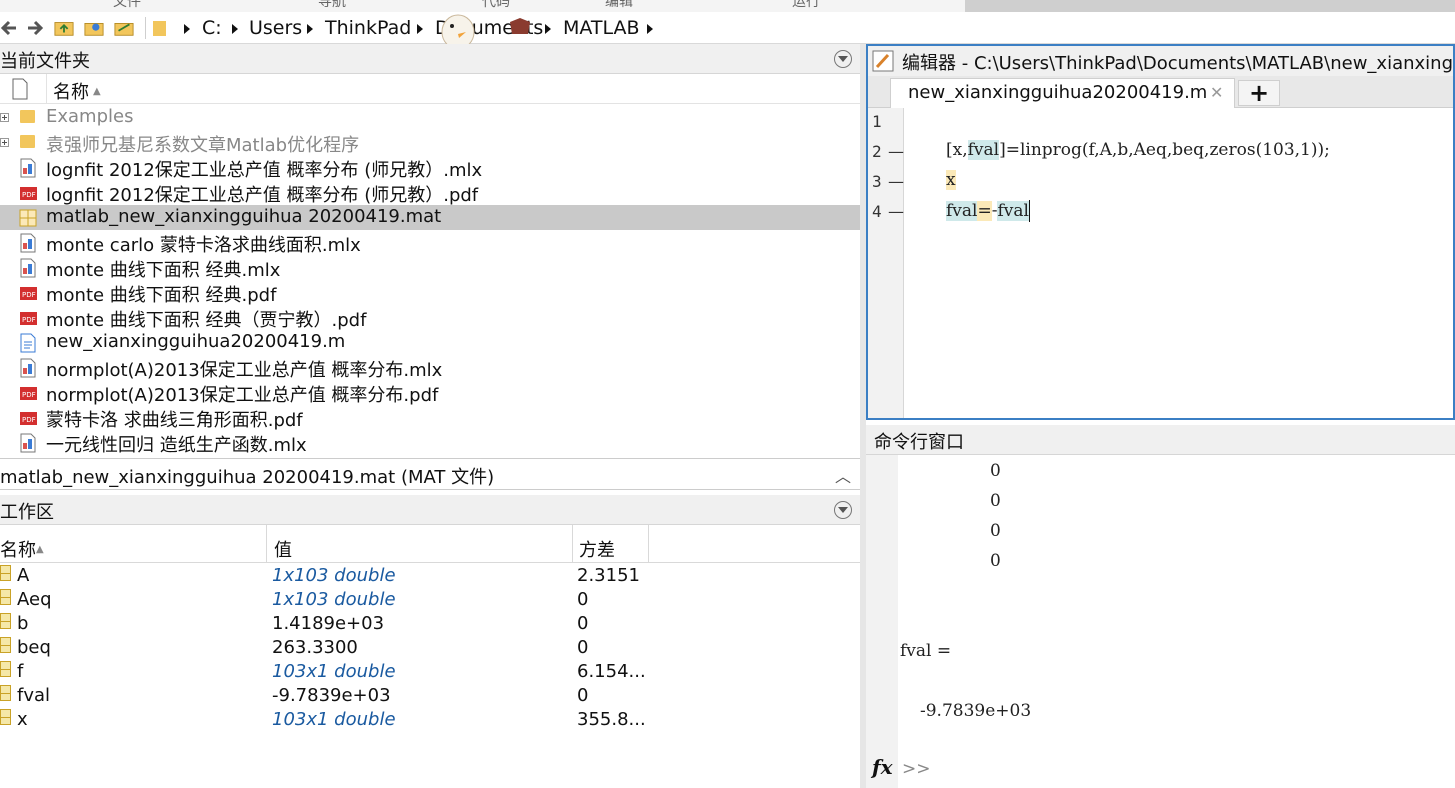  I want to click on editor-tab-strip: new_xianxingguihua20200419.m ✕ +, so click(1160, 92).